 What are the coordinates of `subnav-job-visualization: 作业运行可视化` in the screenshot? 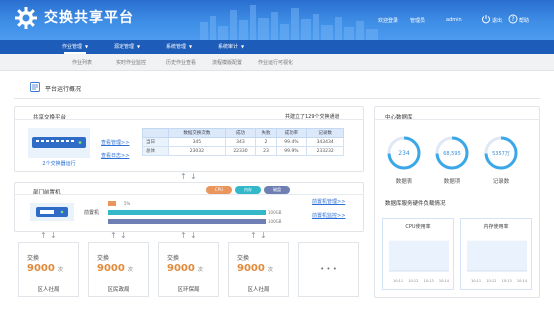 It's located at (275, 62).